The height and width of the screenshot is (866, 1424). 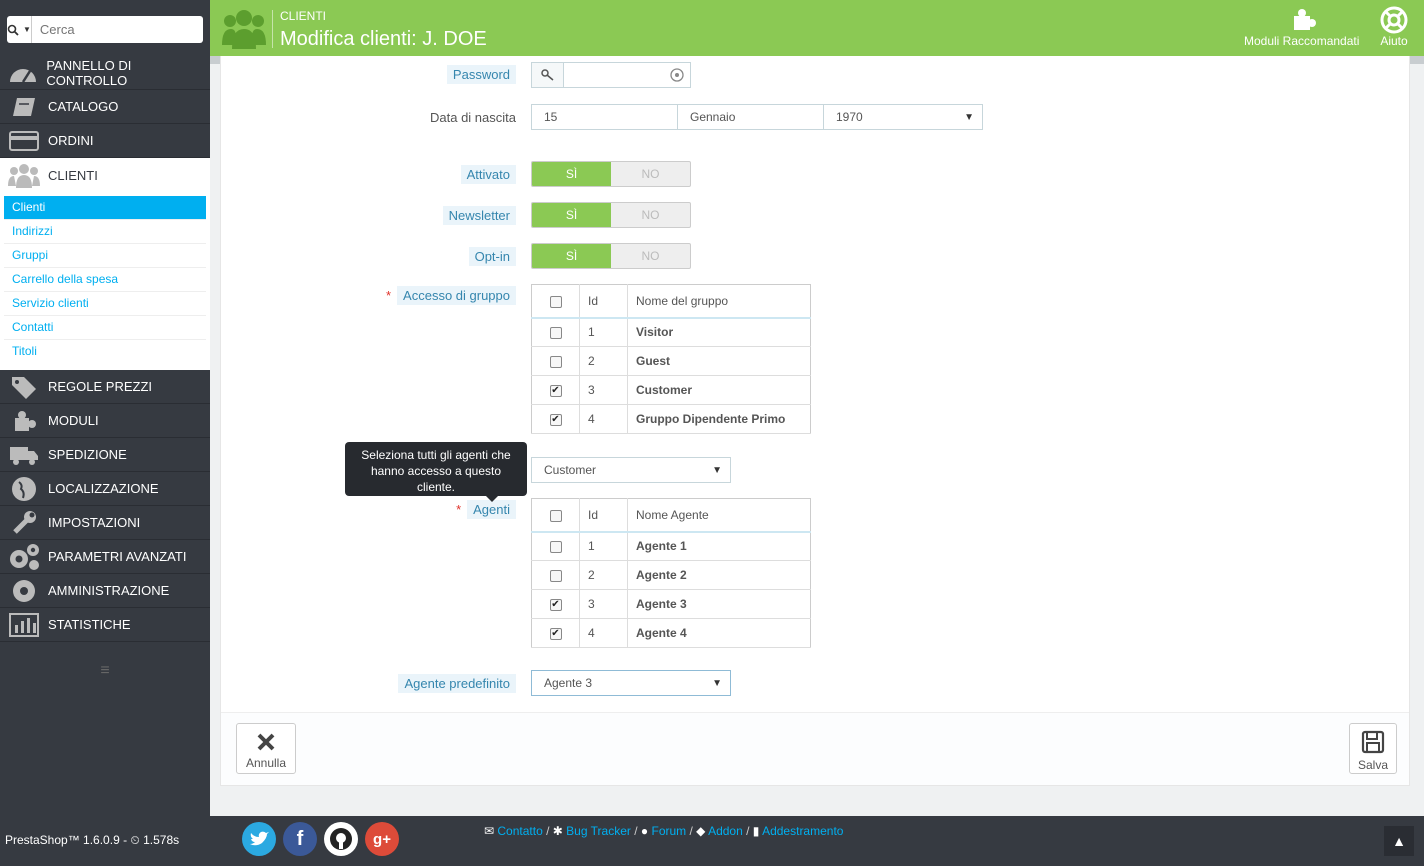 What do you see at coordinates (105, 208) in the screenshot?
I see `submenu-customers: Clienti` at bounding box center [105, 208].